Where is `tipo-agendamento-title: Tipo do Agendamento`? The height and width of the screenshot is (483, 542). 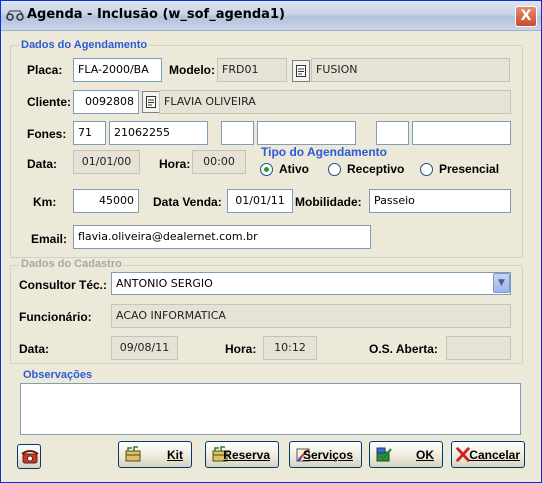
tipo-agendamento-title: Tipo do Agendamento is located at coordinates (324, 152).